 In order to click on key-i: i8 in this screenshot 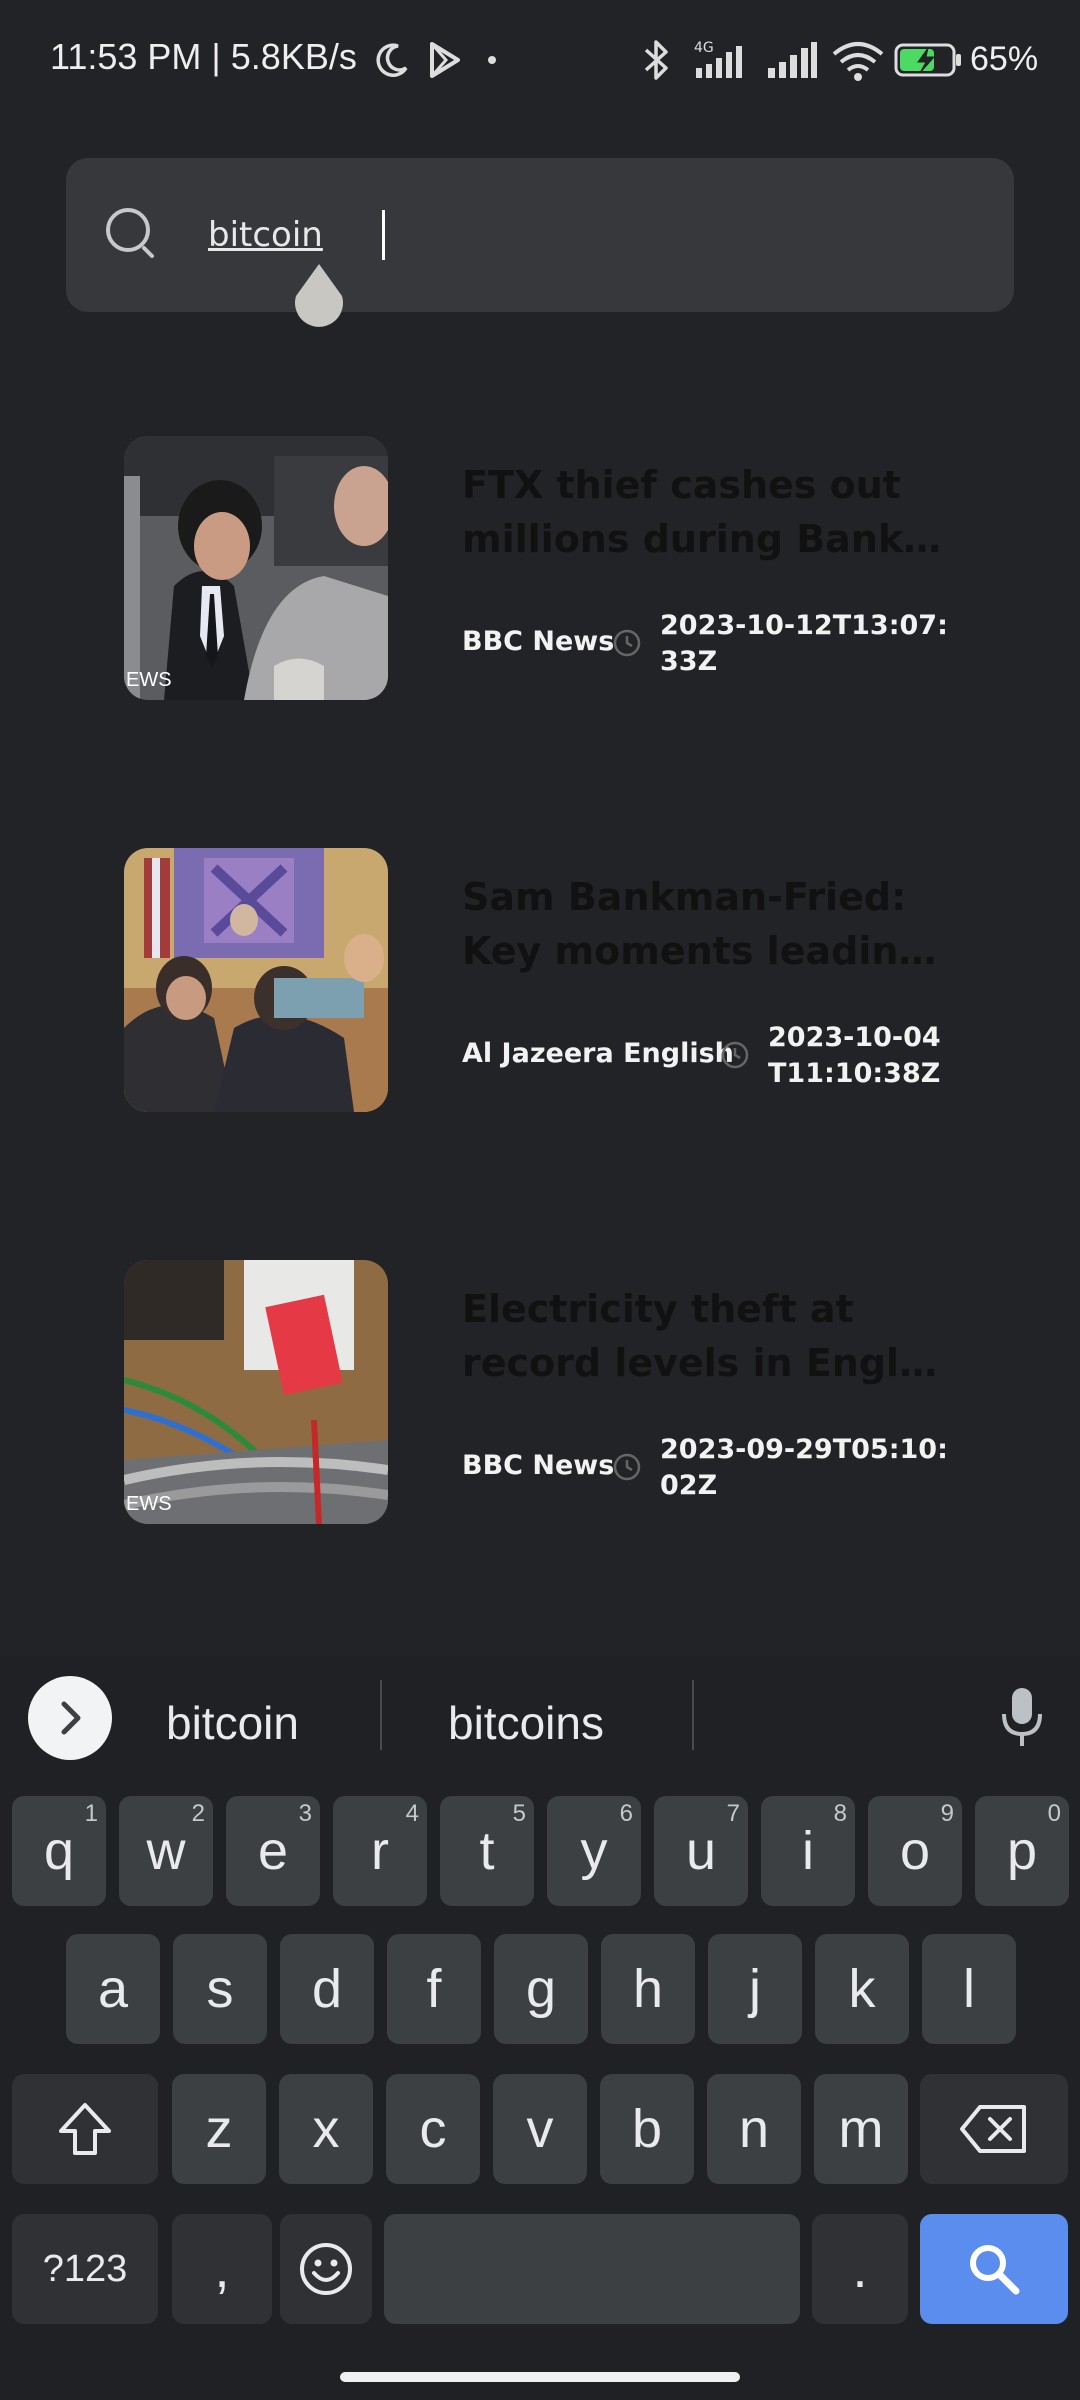, I will do `click(808, 1851)`.